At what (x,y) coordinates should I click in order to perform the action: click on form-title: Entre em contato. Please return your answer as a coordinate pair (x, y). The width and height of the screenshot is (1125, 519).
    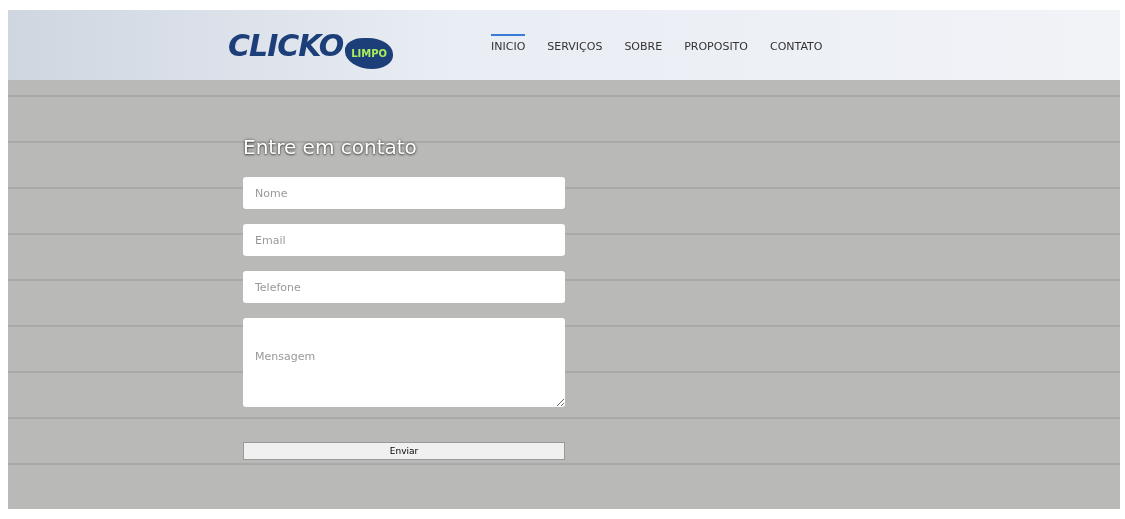
    Looking at the image, I should click on (330, 147).